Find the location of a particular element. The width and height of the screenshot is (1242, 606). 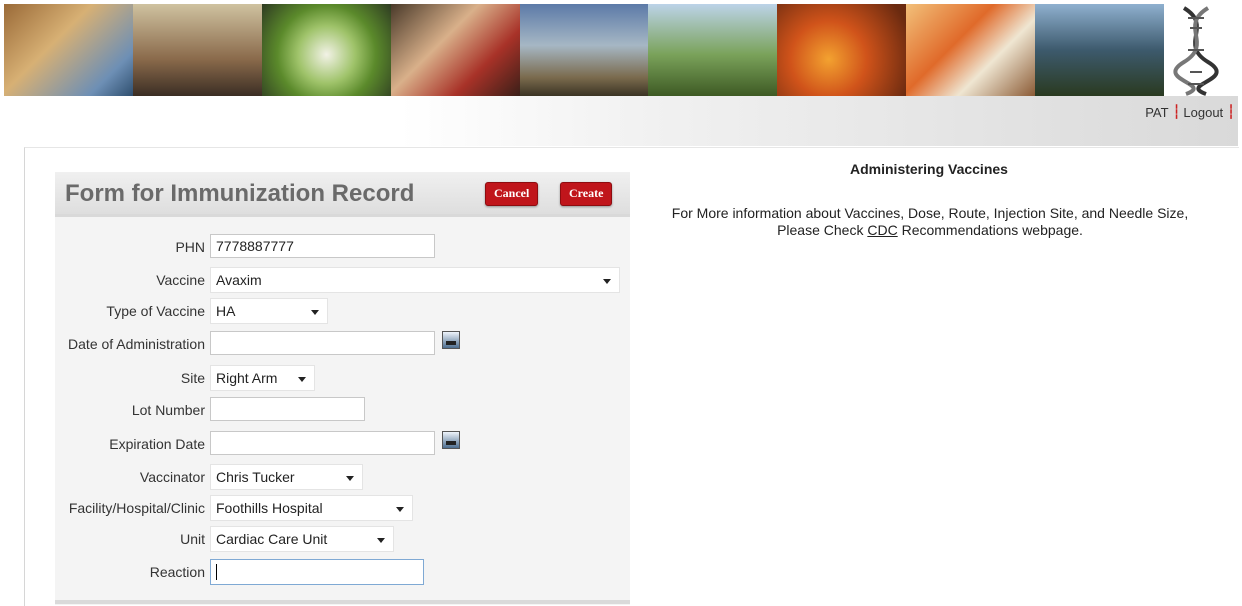

logout-link: Logout is located at coordinates (1203, 112).